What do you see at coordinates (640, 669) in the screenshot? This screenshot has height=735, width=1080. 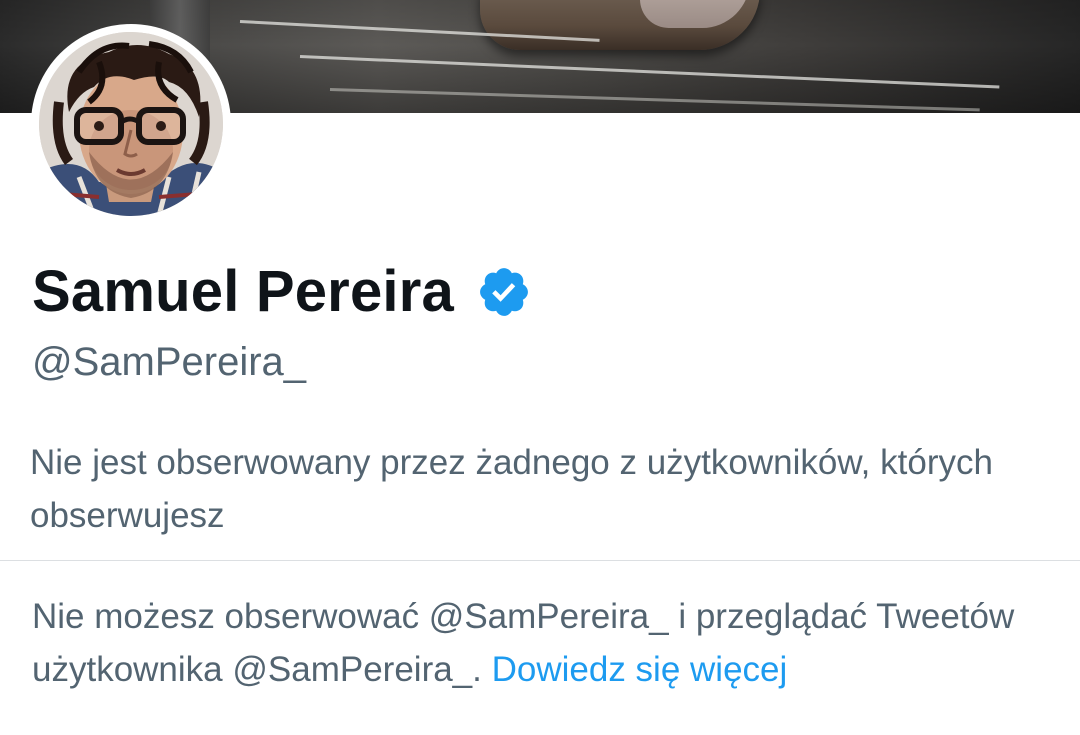 I see `learn-more-link: Dowiedz się więcej` at bounding box center [640, 669].